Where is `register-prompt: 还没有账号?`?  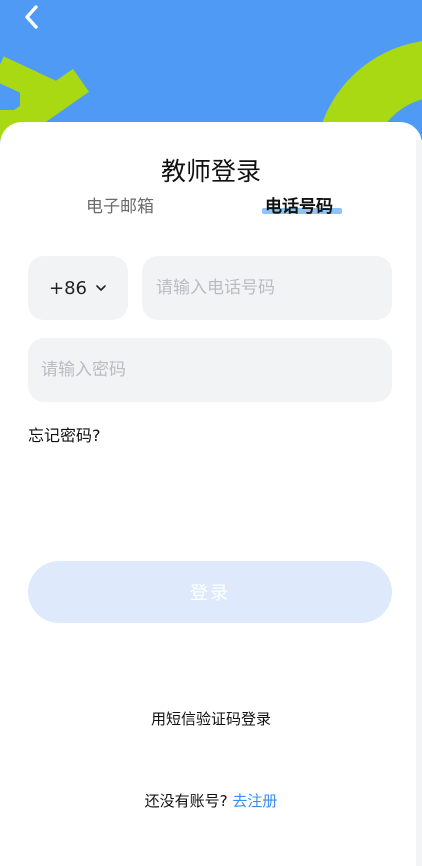 register-prompt: 还没有账号? is located at coordinates (186, 801).